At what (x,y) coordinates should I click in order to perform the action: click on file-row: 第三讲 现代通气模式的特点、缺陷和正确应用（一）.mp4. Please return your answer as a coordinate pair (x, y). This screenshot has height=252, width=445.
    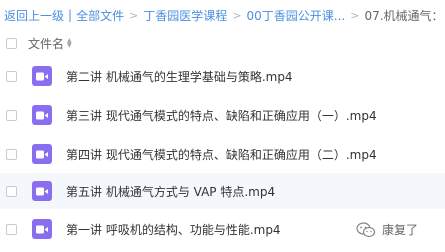
    Looking at the image, I should click on (222, 115).